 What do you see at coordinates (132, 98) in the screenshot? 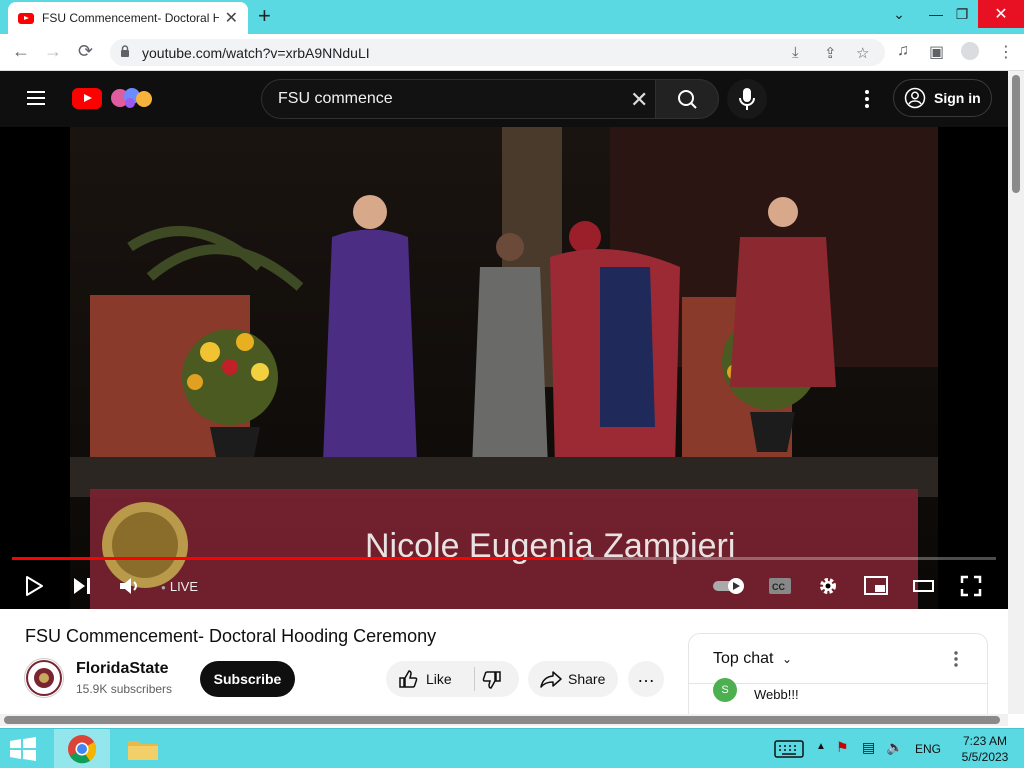
I see `youtube-doodle-icon` at bounding box center [132, 98].